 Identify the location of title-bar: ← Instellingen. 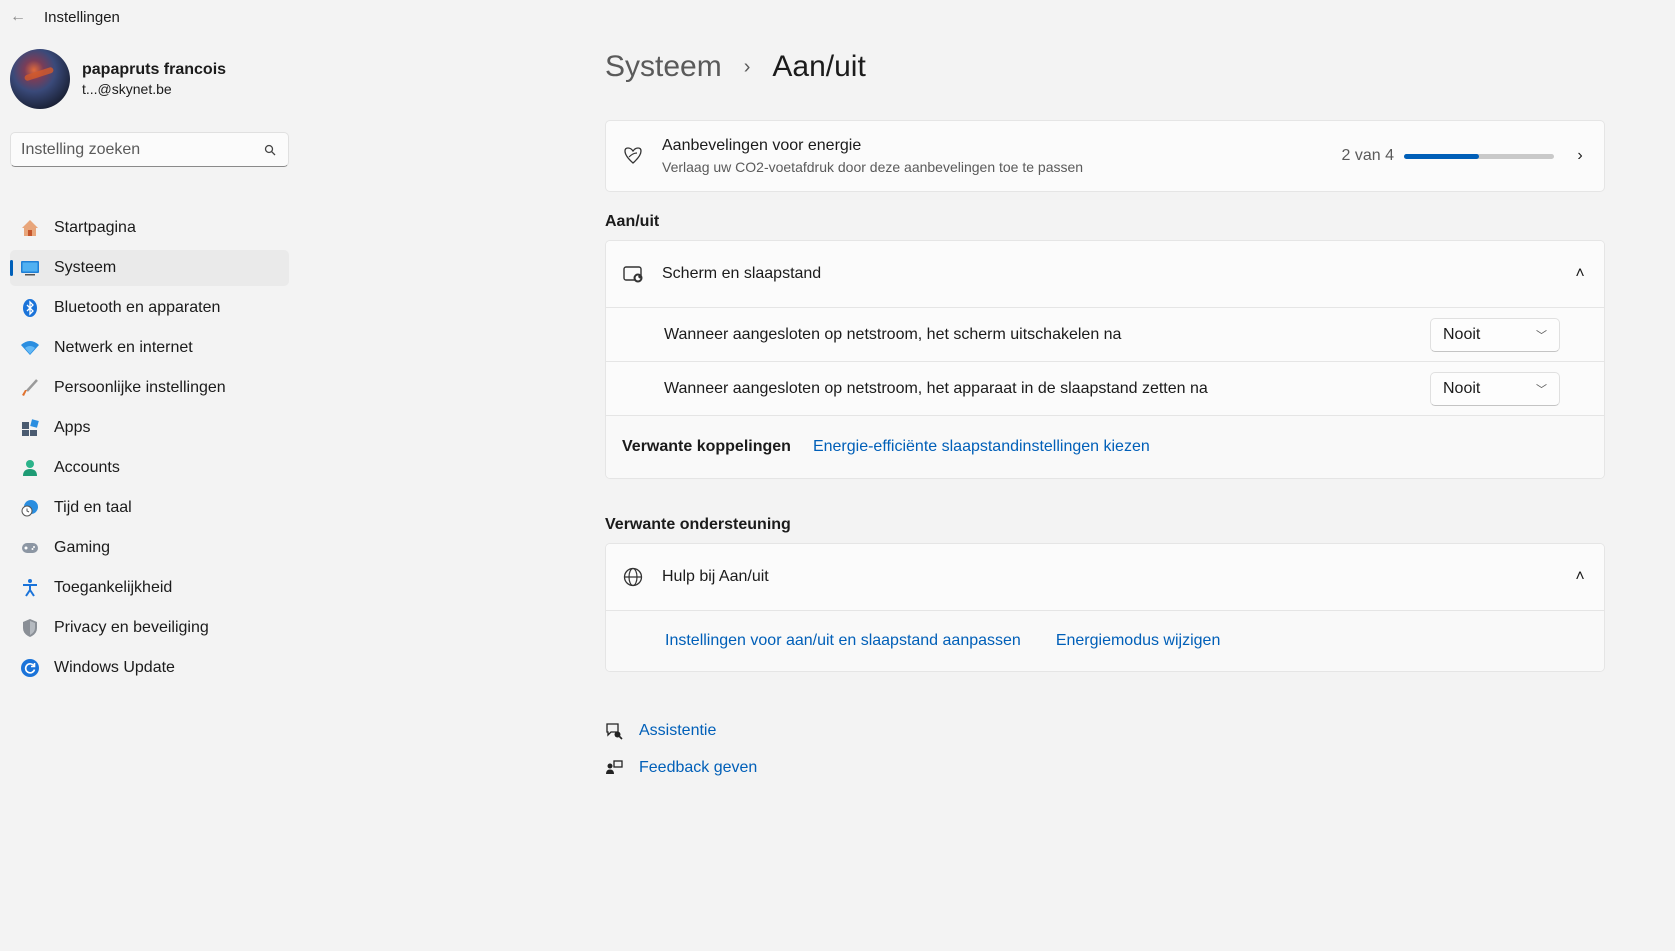
(837, 17).